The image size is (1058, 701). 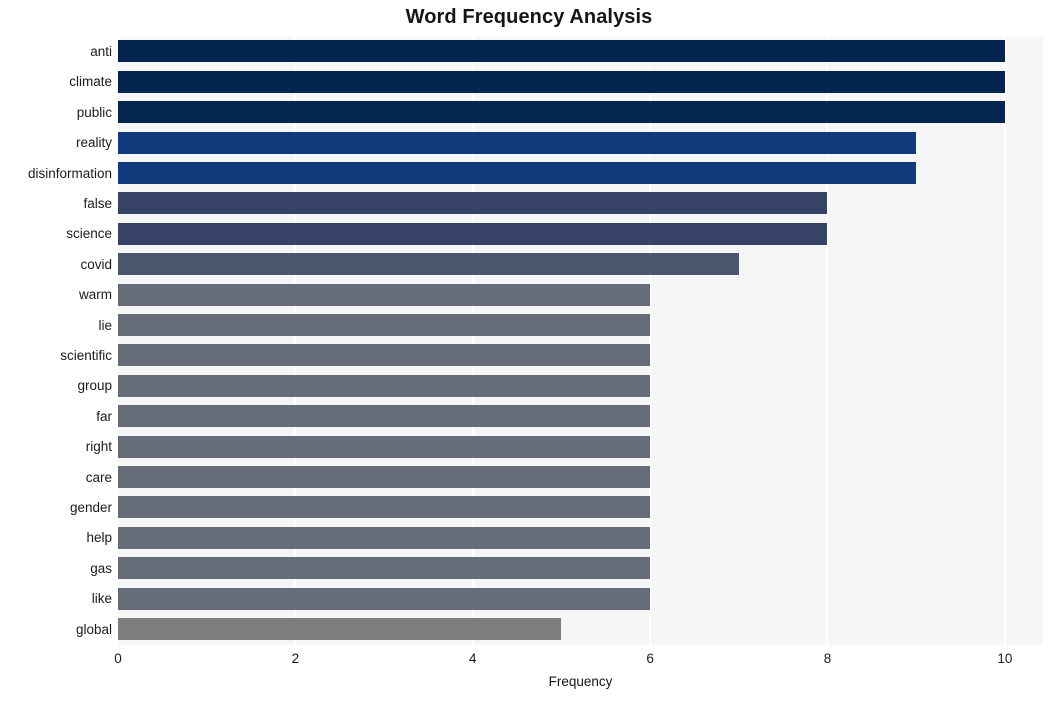 What do you see at coordinates (98, 477) in the screenshot?
I see `y-tick-label: care` at bounding box center [98, 477].